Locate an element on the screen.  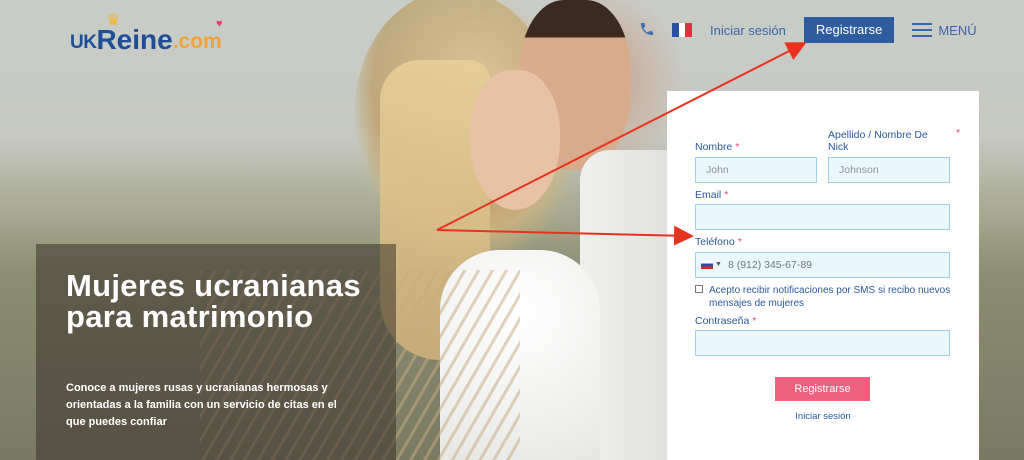
email-field is located at coordinates (822, 217).